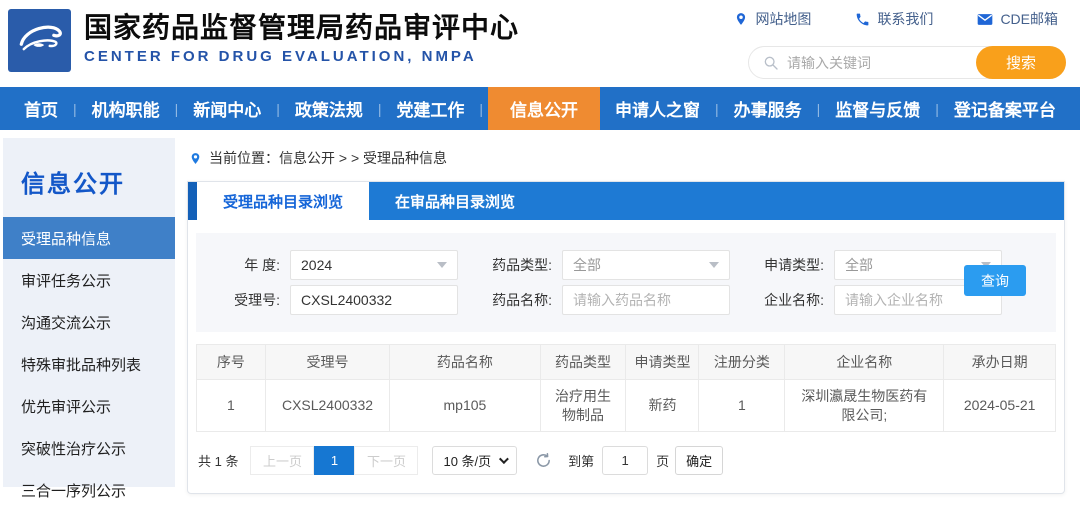 The width and height of the screenshot is (1080, 511). Describe the element at coordinates (859, 265) in the screenshot. I see `apply-type-select-value: 全部` at that location.